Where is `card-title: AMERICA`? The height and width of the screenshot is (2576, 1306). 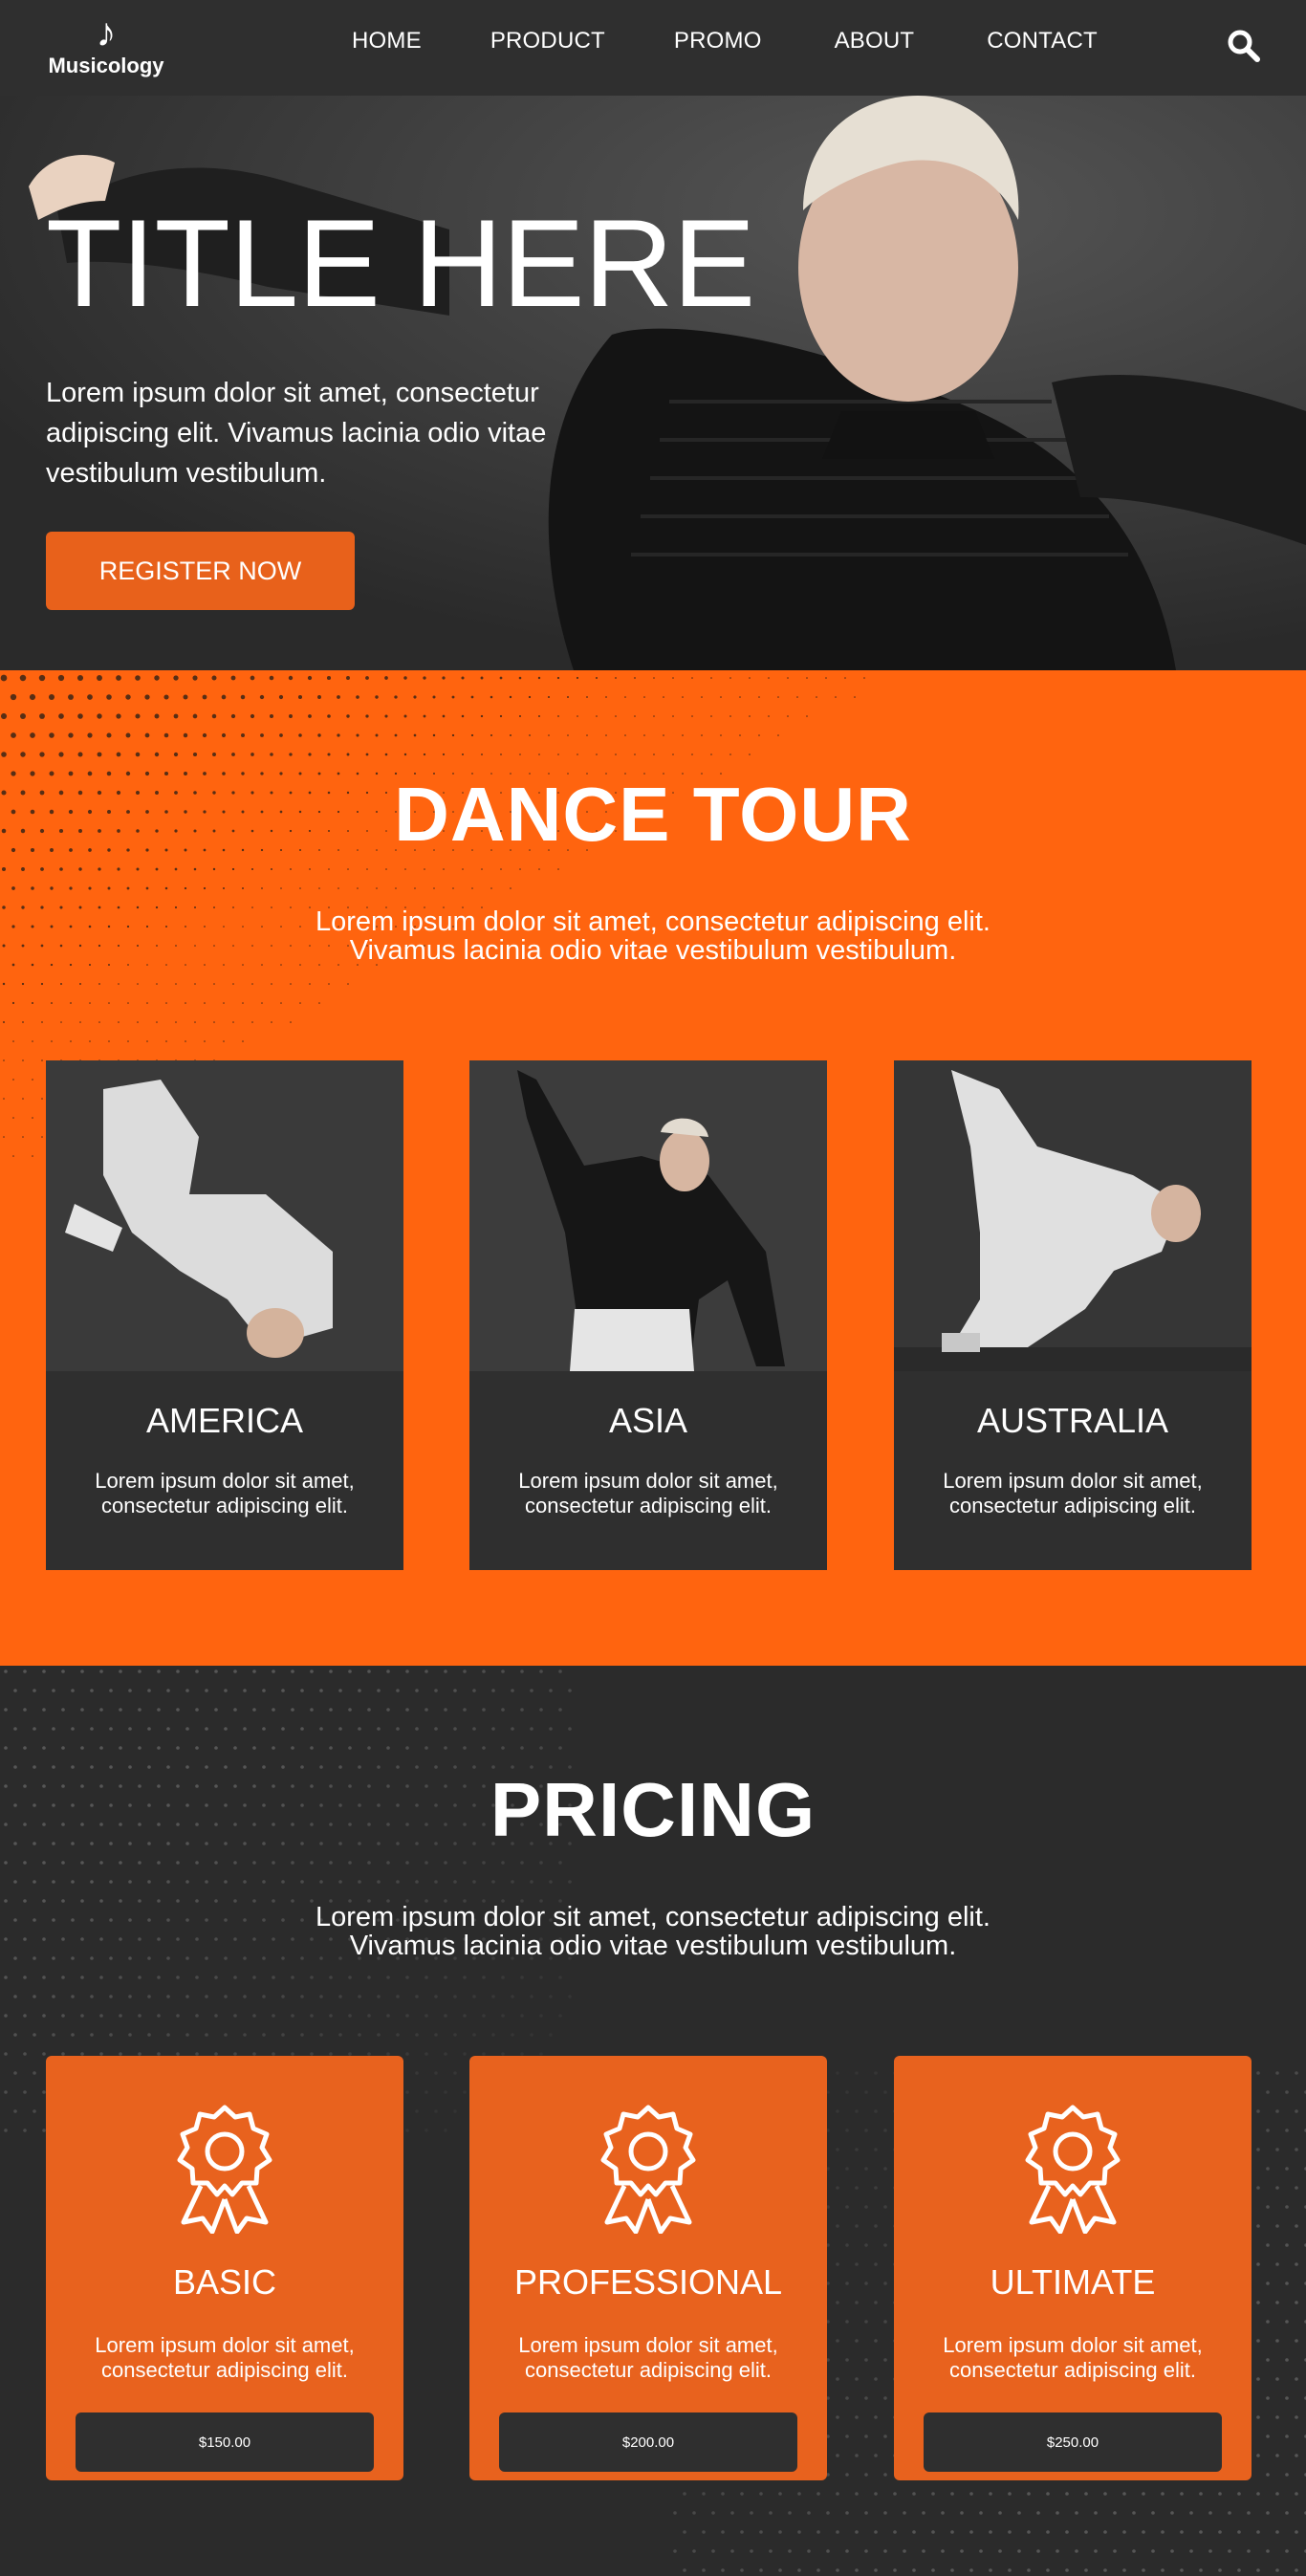 card-title: AMERICA is located at coordinates (224, 1420).